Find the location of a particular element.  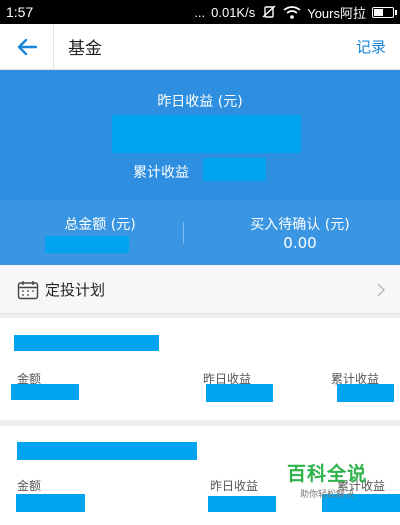

carrier-name: Yours阿拉 is located at coordinates (336, 13).